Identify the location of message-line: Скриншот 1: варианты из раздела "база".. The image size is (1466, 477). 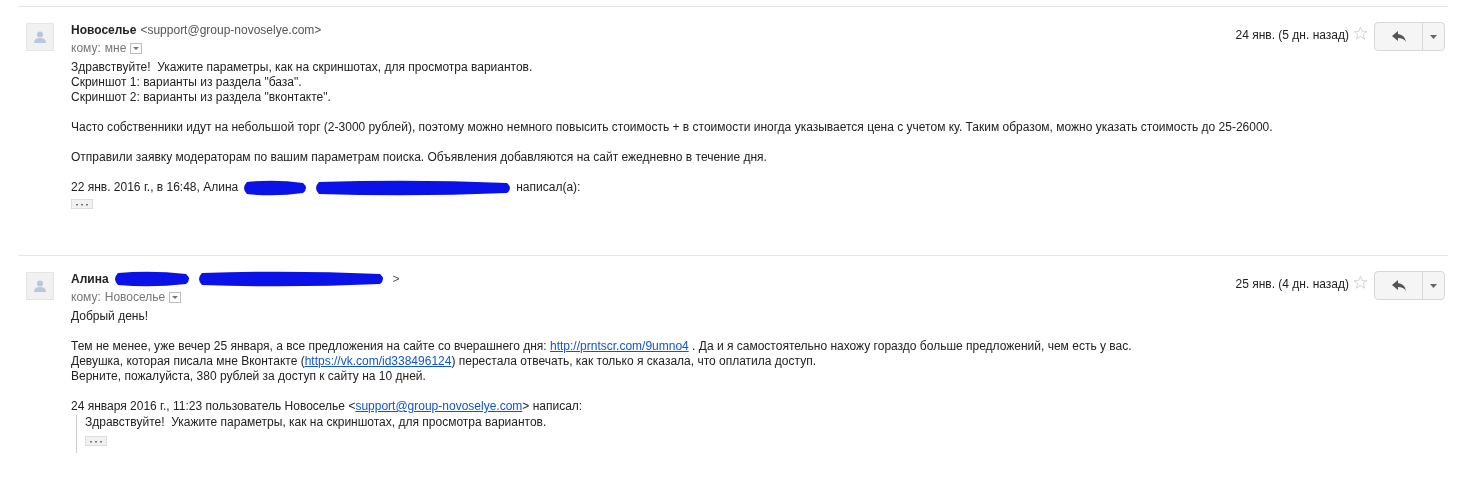
(187, 82).